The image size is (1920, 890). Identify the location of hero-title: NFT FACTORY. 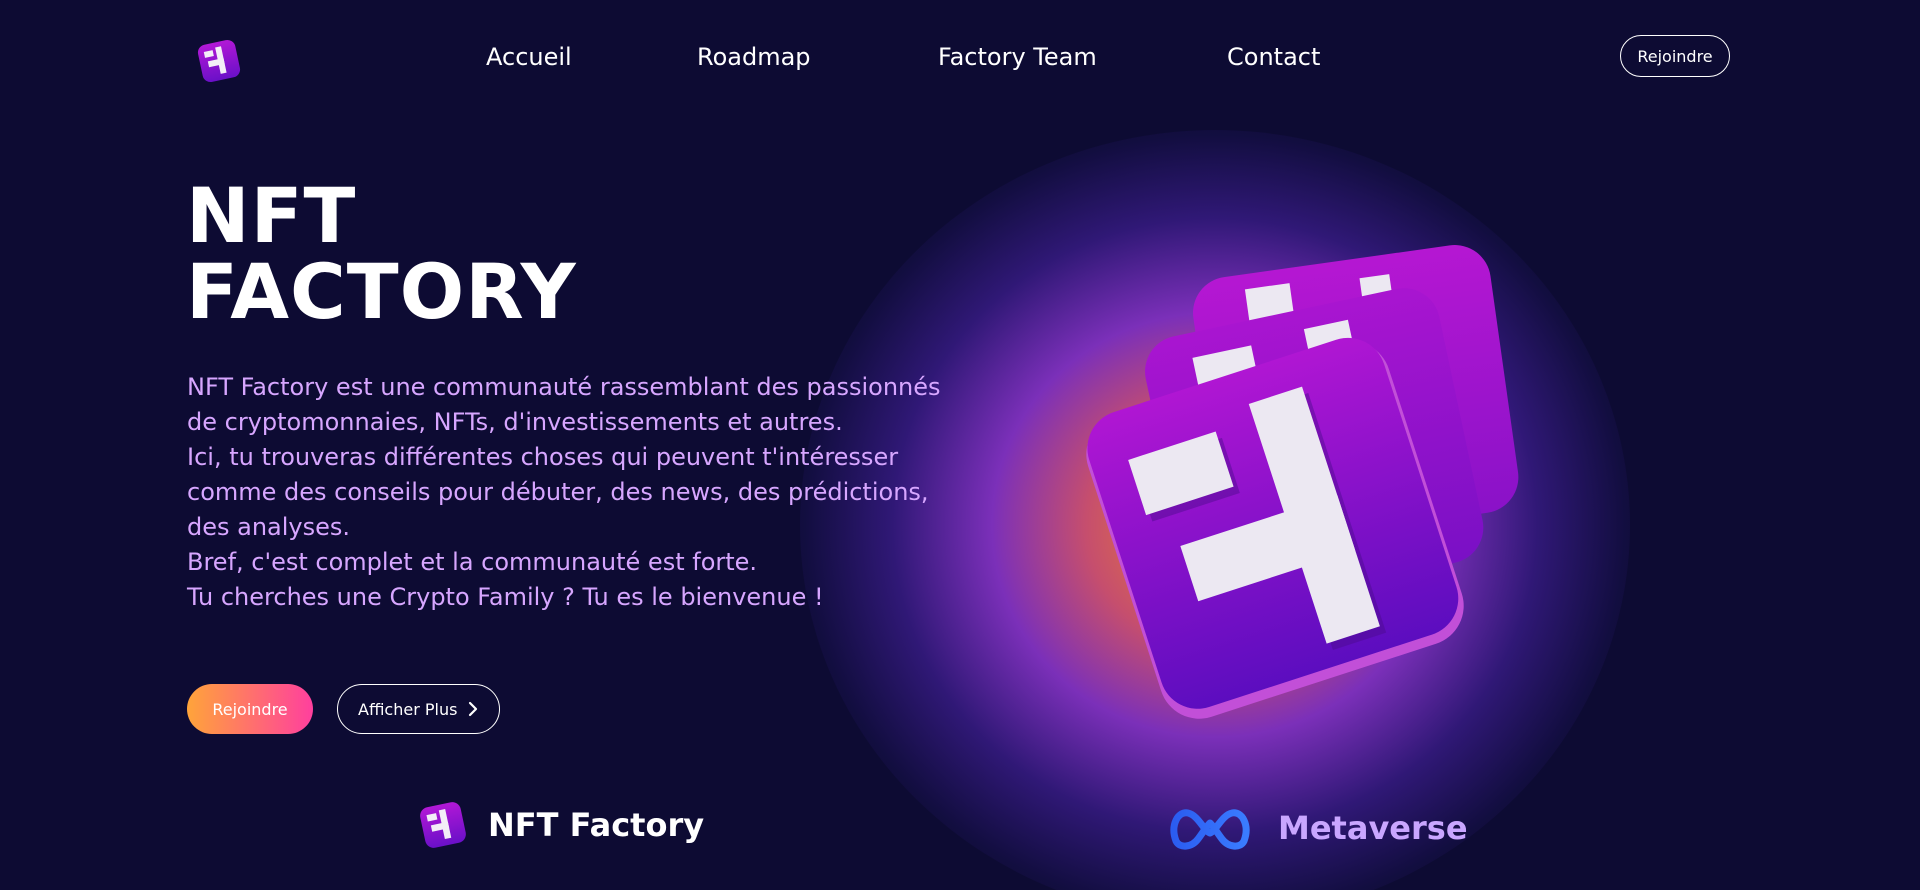
(381, 254).